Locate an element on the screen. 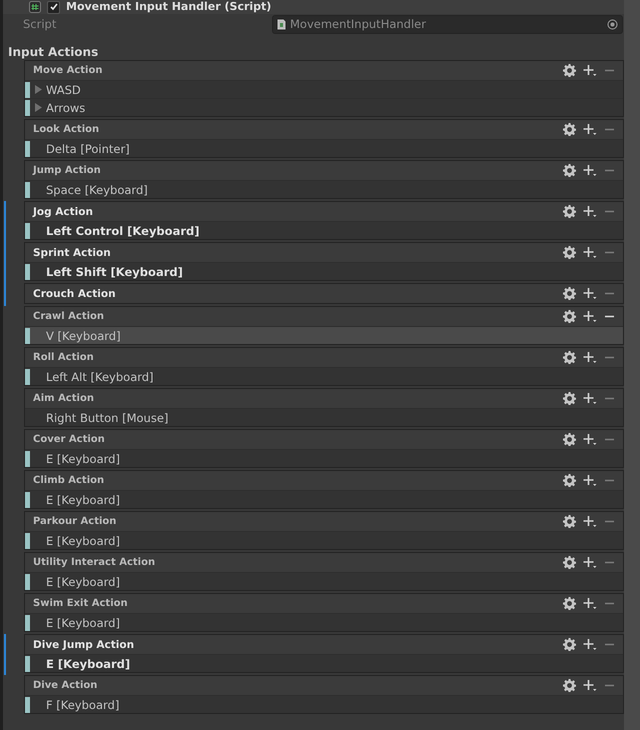 Image resolution: width=640 pixels, height=730 pixels. action-name: Utility Interact Action is located at coordinates (94, 562).